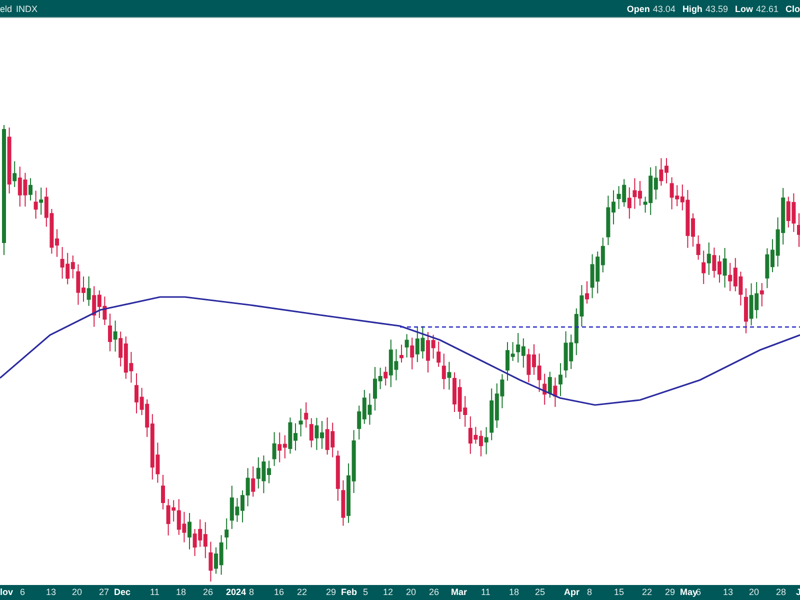 This screenshot has width=800, height=600. What do you see at coordinates (572, 592) in the screenshot?
I see `axis-label: Apr` at bounding box center [572, 592].